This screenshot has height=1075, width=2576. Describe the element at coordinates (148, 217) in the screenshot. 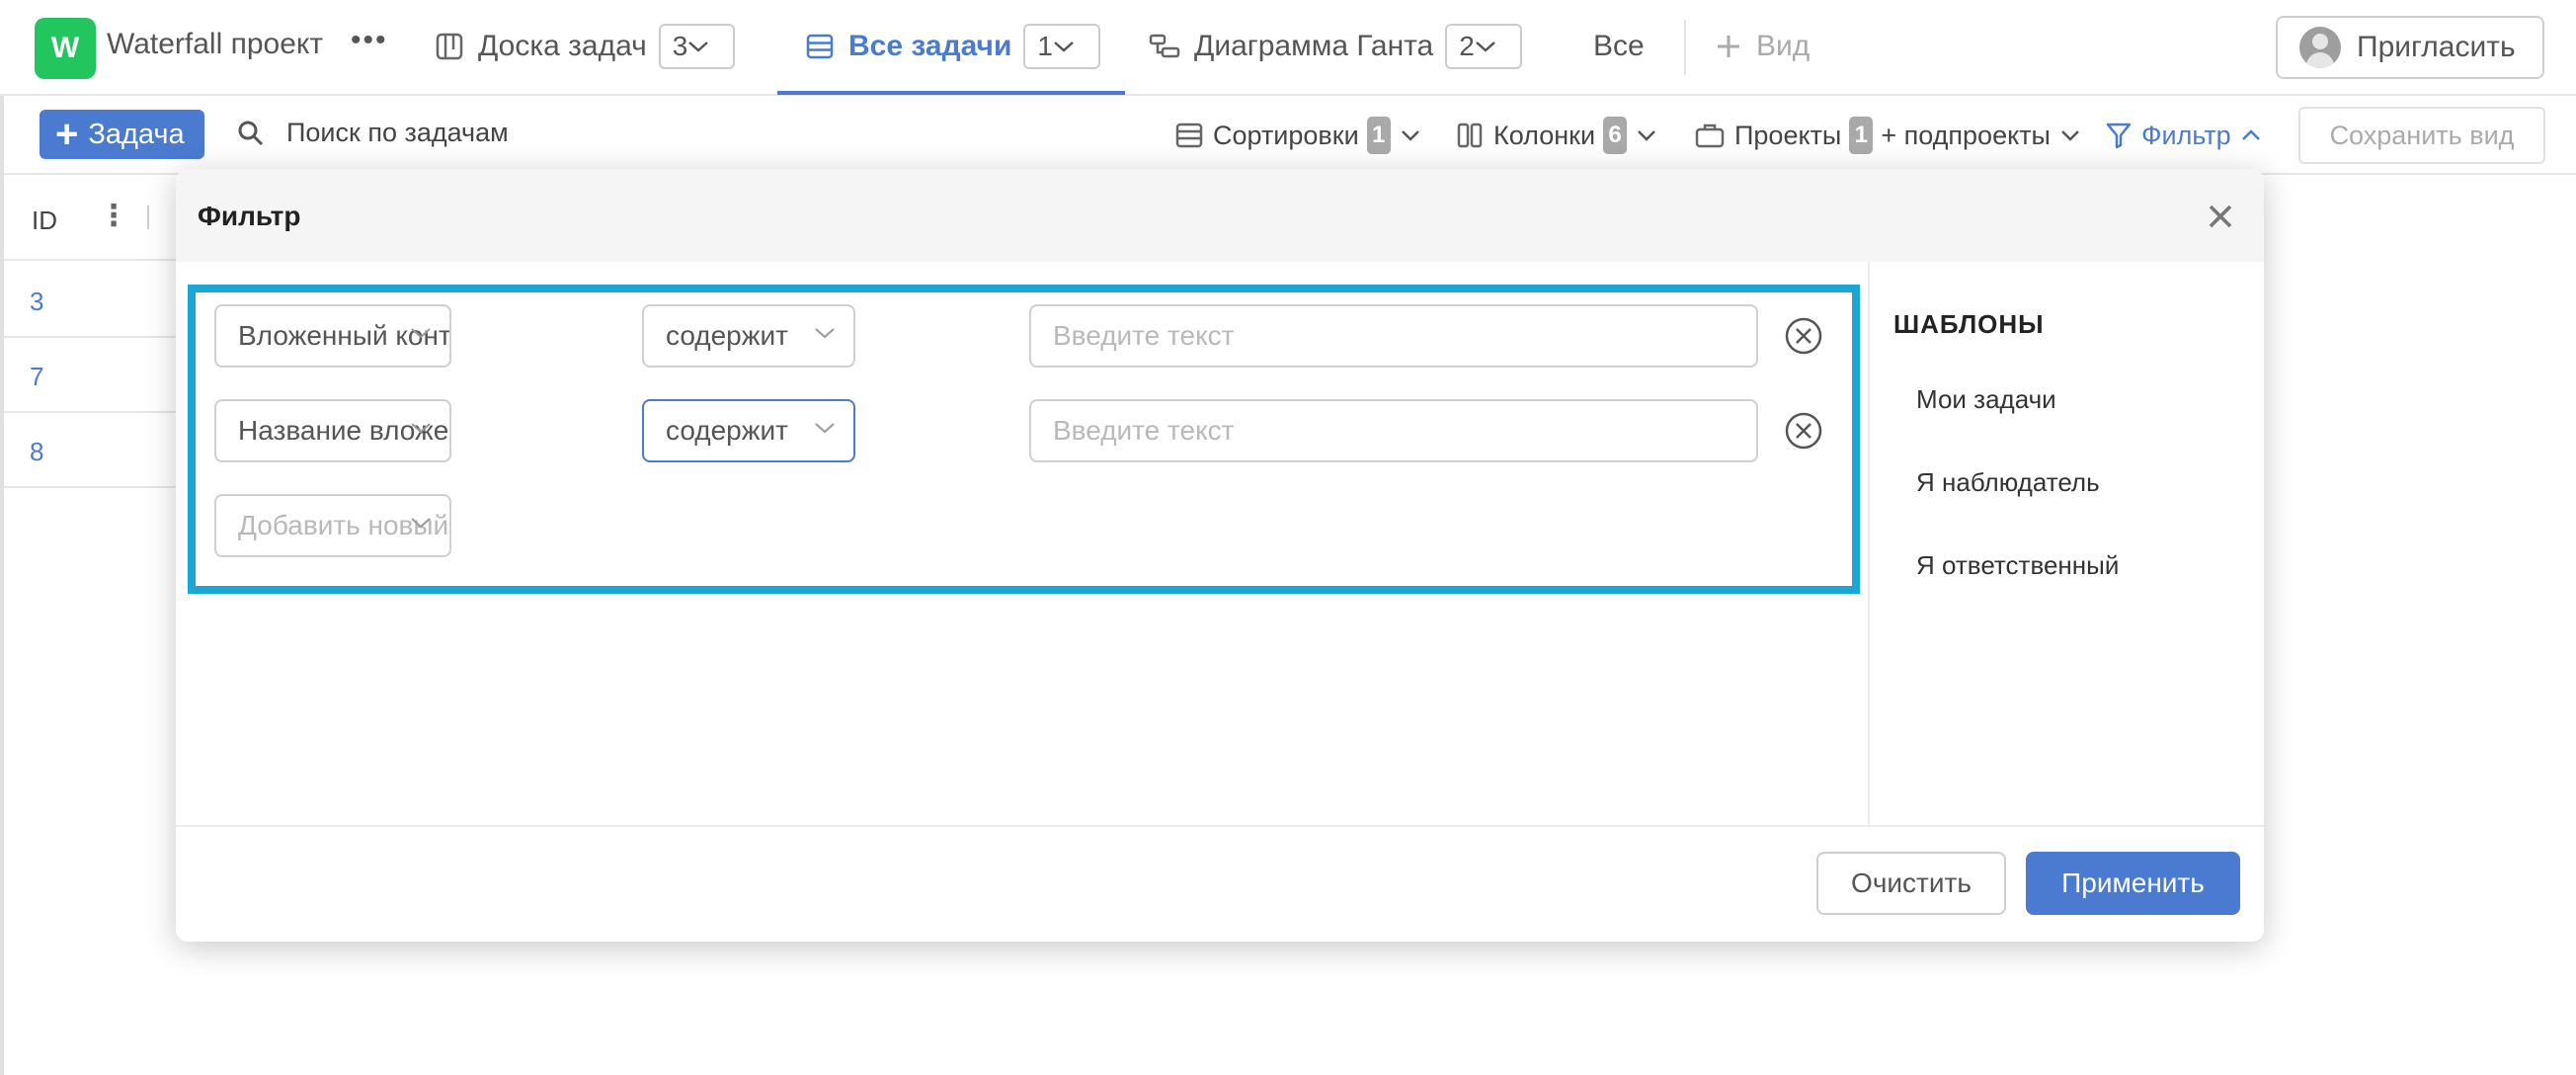

I see `column-resize-handle` at that location.